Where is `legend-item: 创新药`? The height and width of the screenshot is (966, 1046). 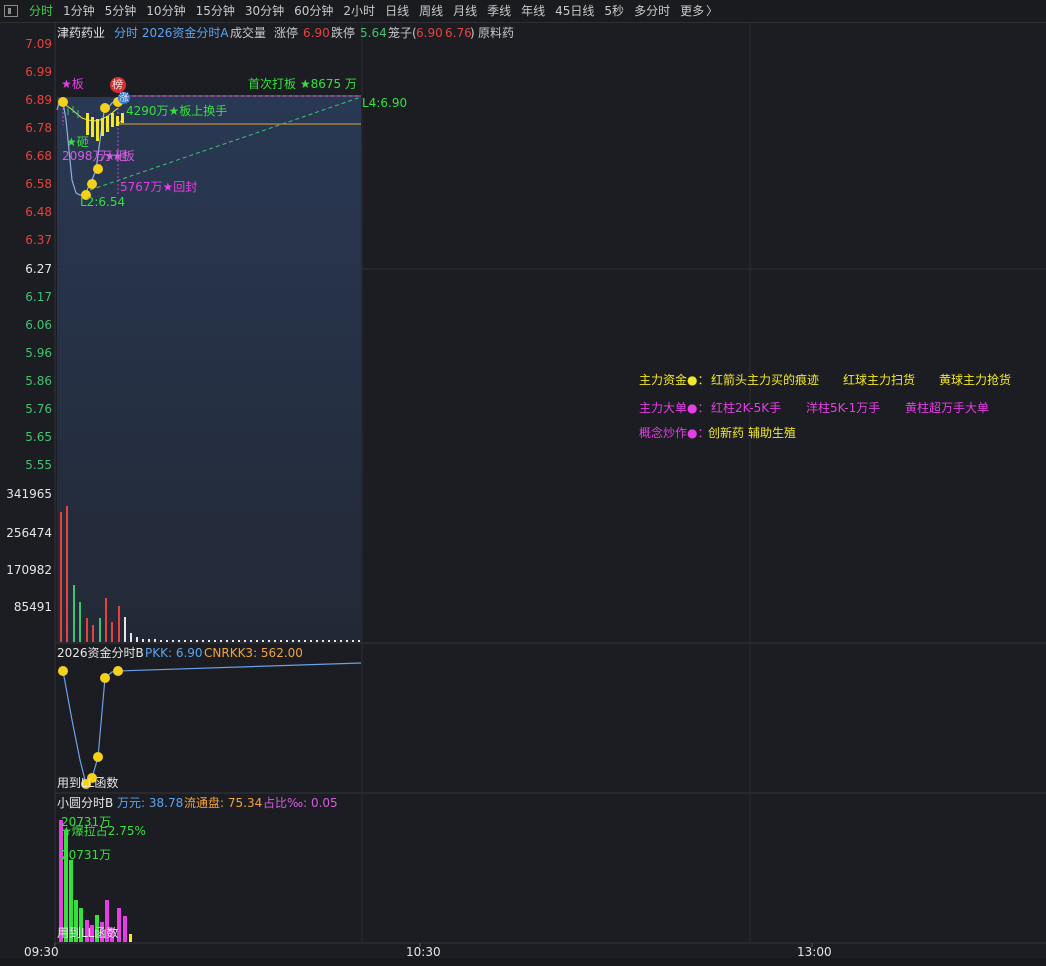 legend-item: 创新药 is located at coordinates (726, 433).